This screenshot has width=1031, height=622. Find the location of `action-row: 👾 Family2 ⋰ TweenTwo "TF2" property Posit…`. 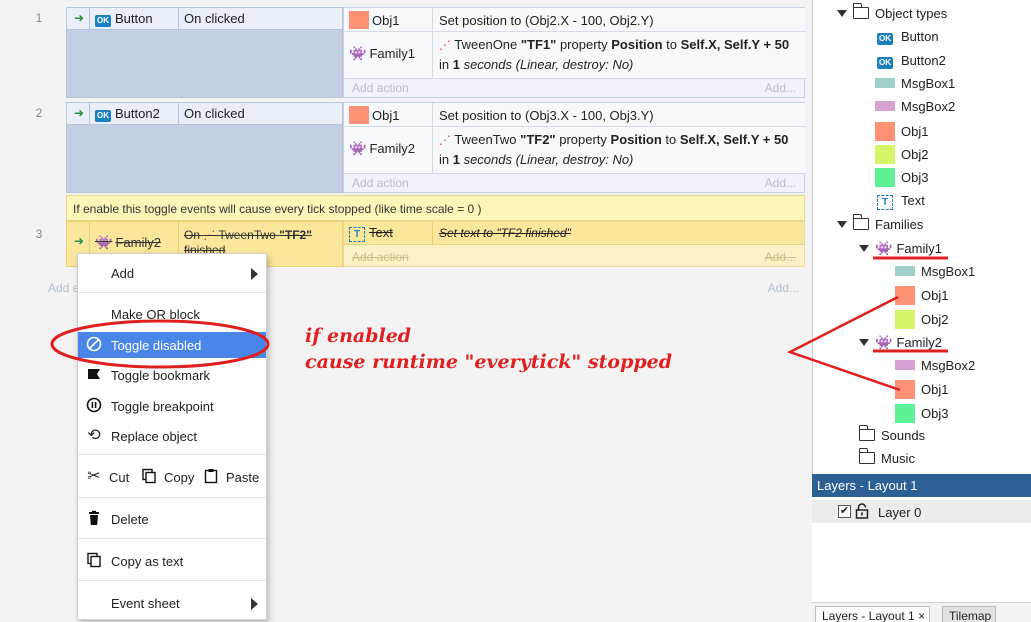

action-row: 👾 Family2 ⋰ TweenTwo "TF2" property Posit… is located at coordinates (575, 150).